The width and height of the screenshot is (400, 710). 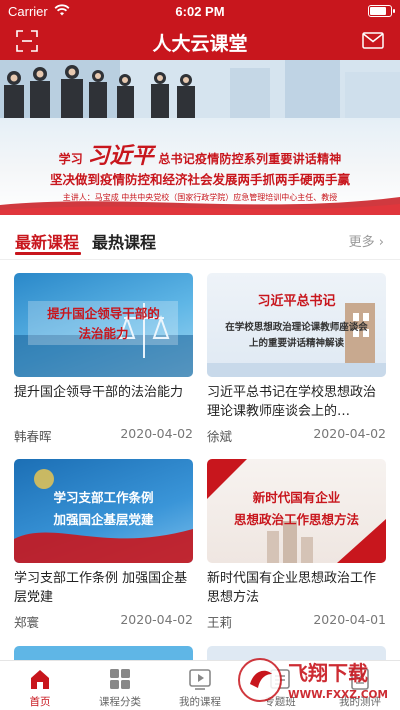 I want to click on tabbar-label: 首页, so click(x=40, y=702).